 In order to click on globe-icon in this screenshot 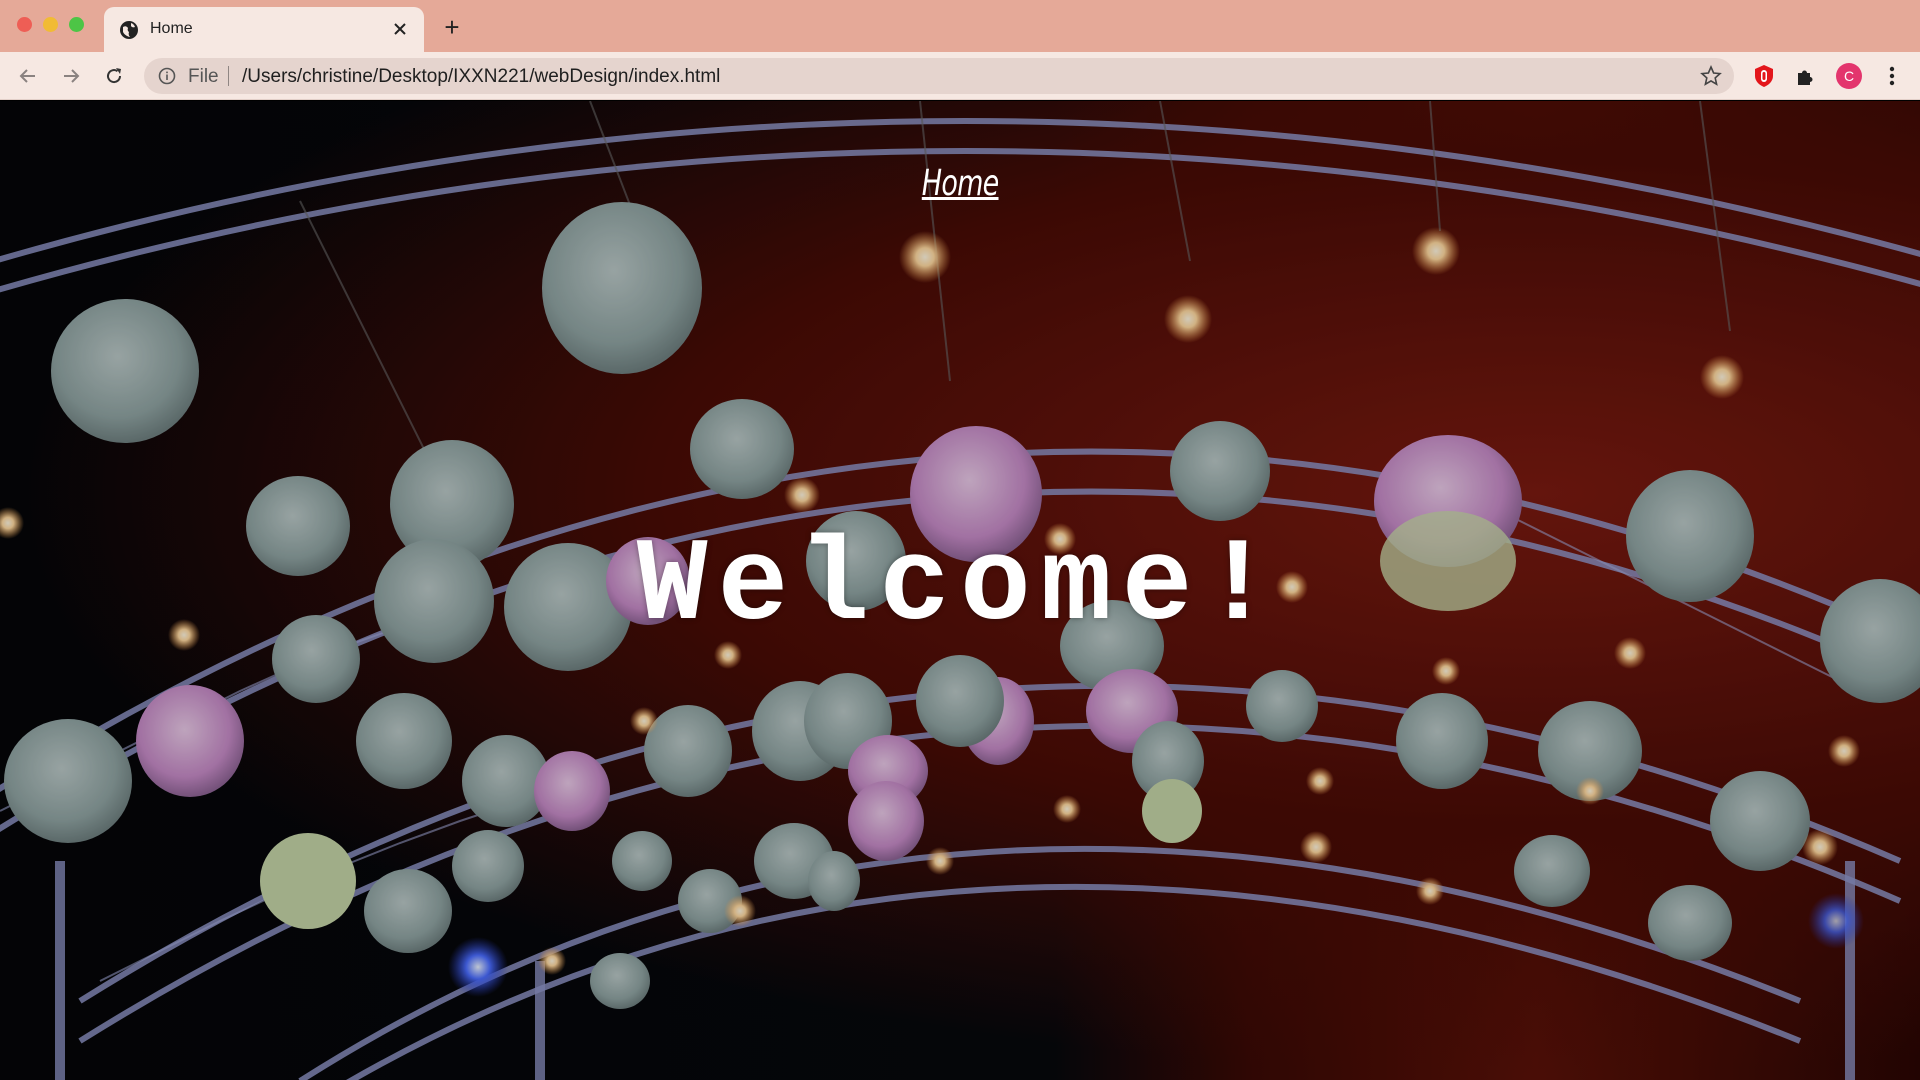, I will do `click(129, 30)`.